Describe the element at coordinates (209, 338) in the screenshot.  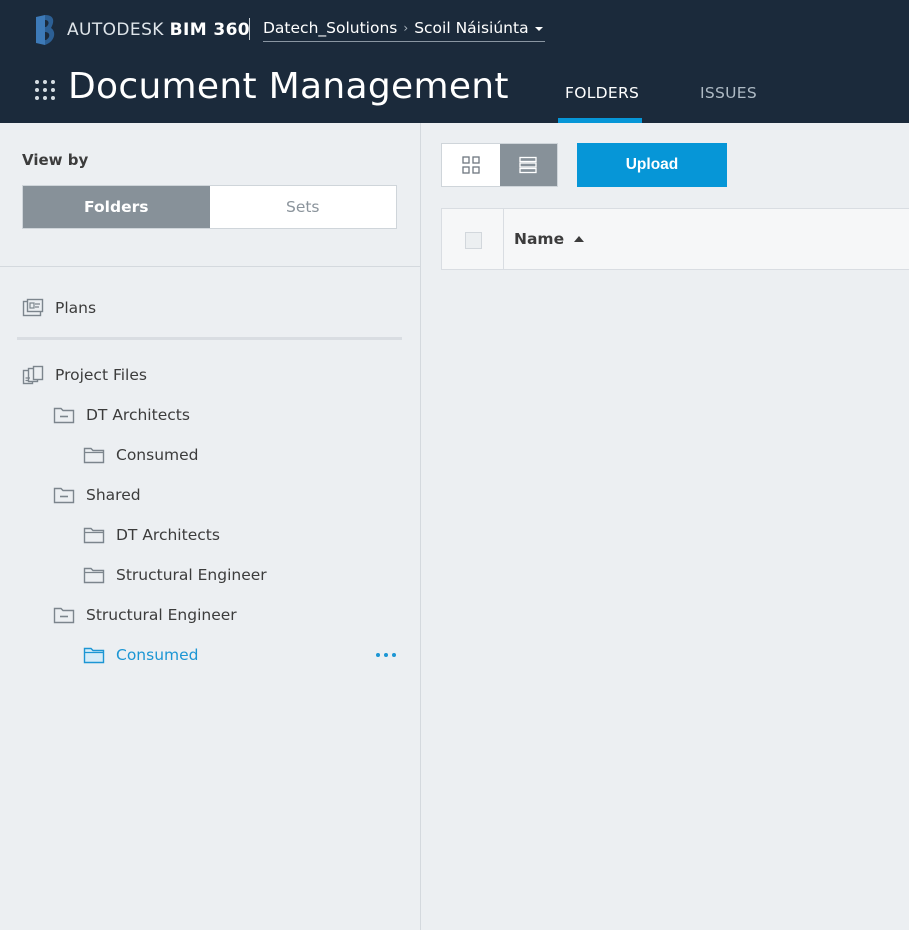
I see `plans-separator` at that location.